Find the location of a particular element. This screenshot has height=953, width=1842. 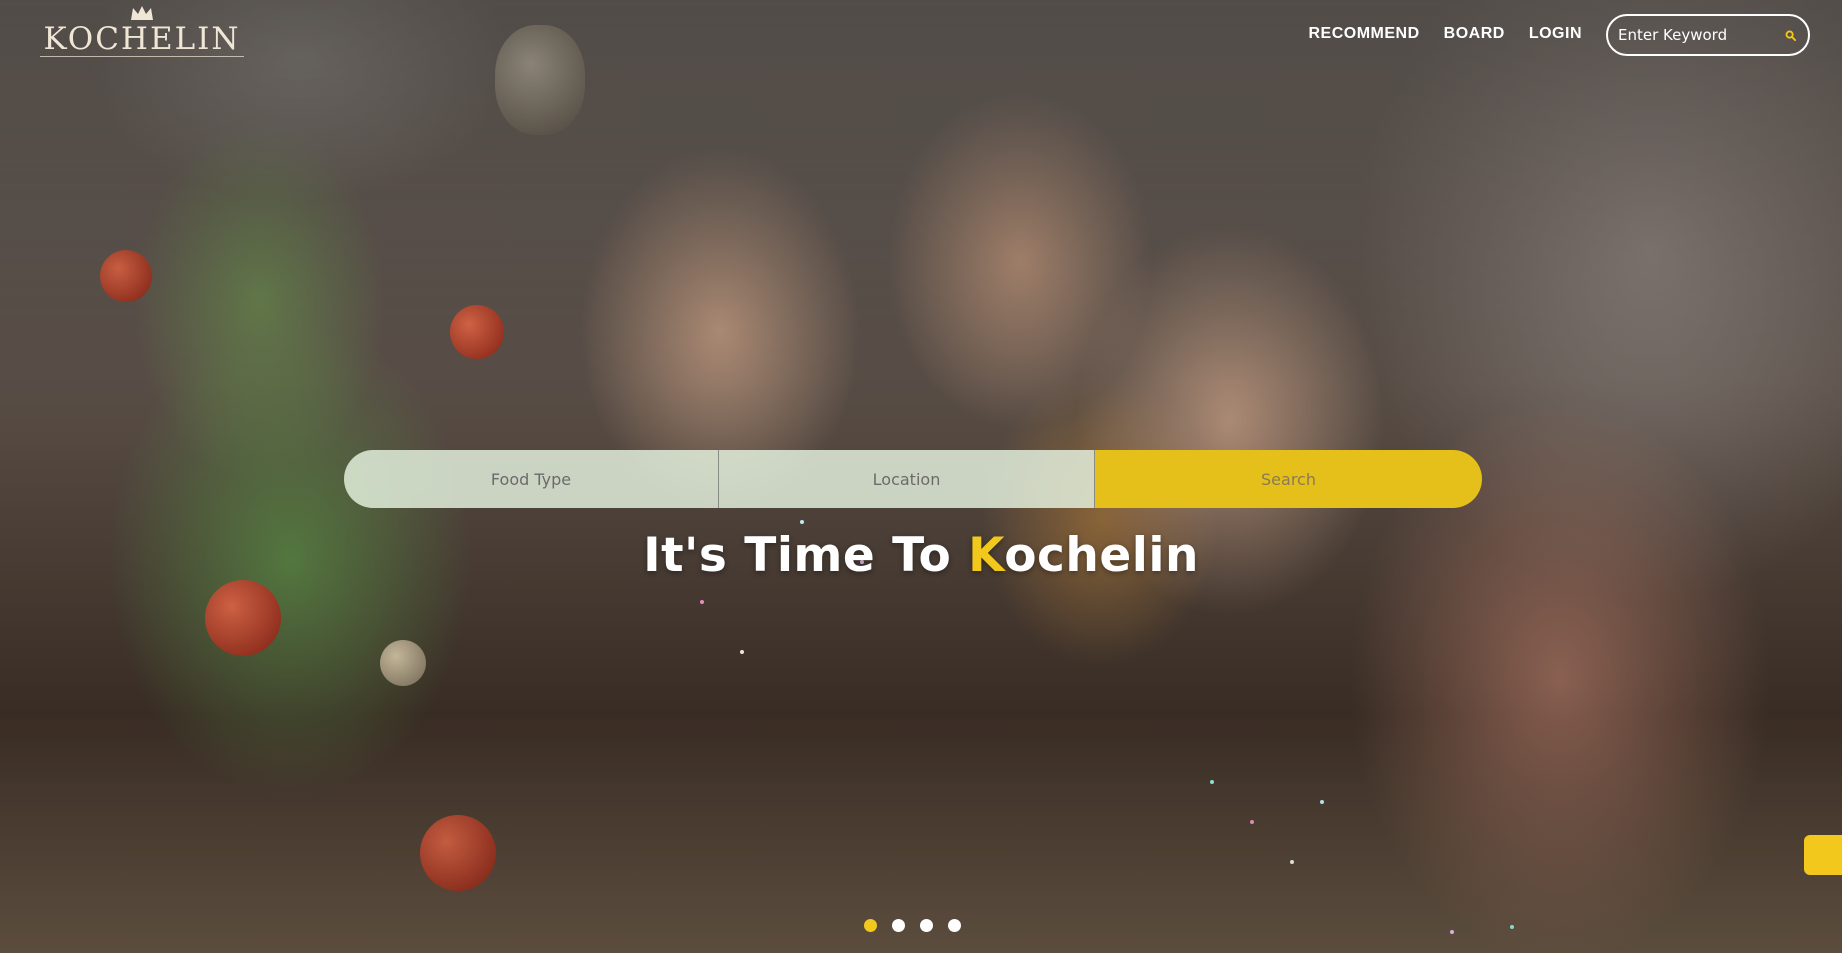

nav-recommend-link: RECOMMEND is located at coordinates (1363, 34).